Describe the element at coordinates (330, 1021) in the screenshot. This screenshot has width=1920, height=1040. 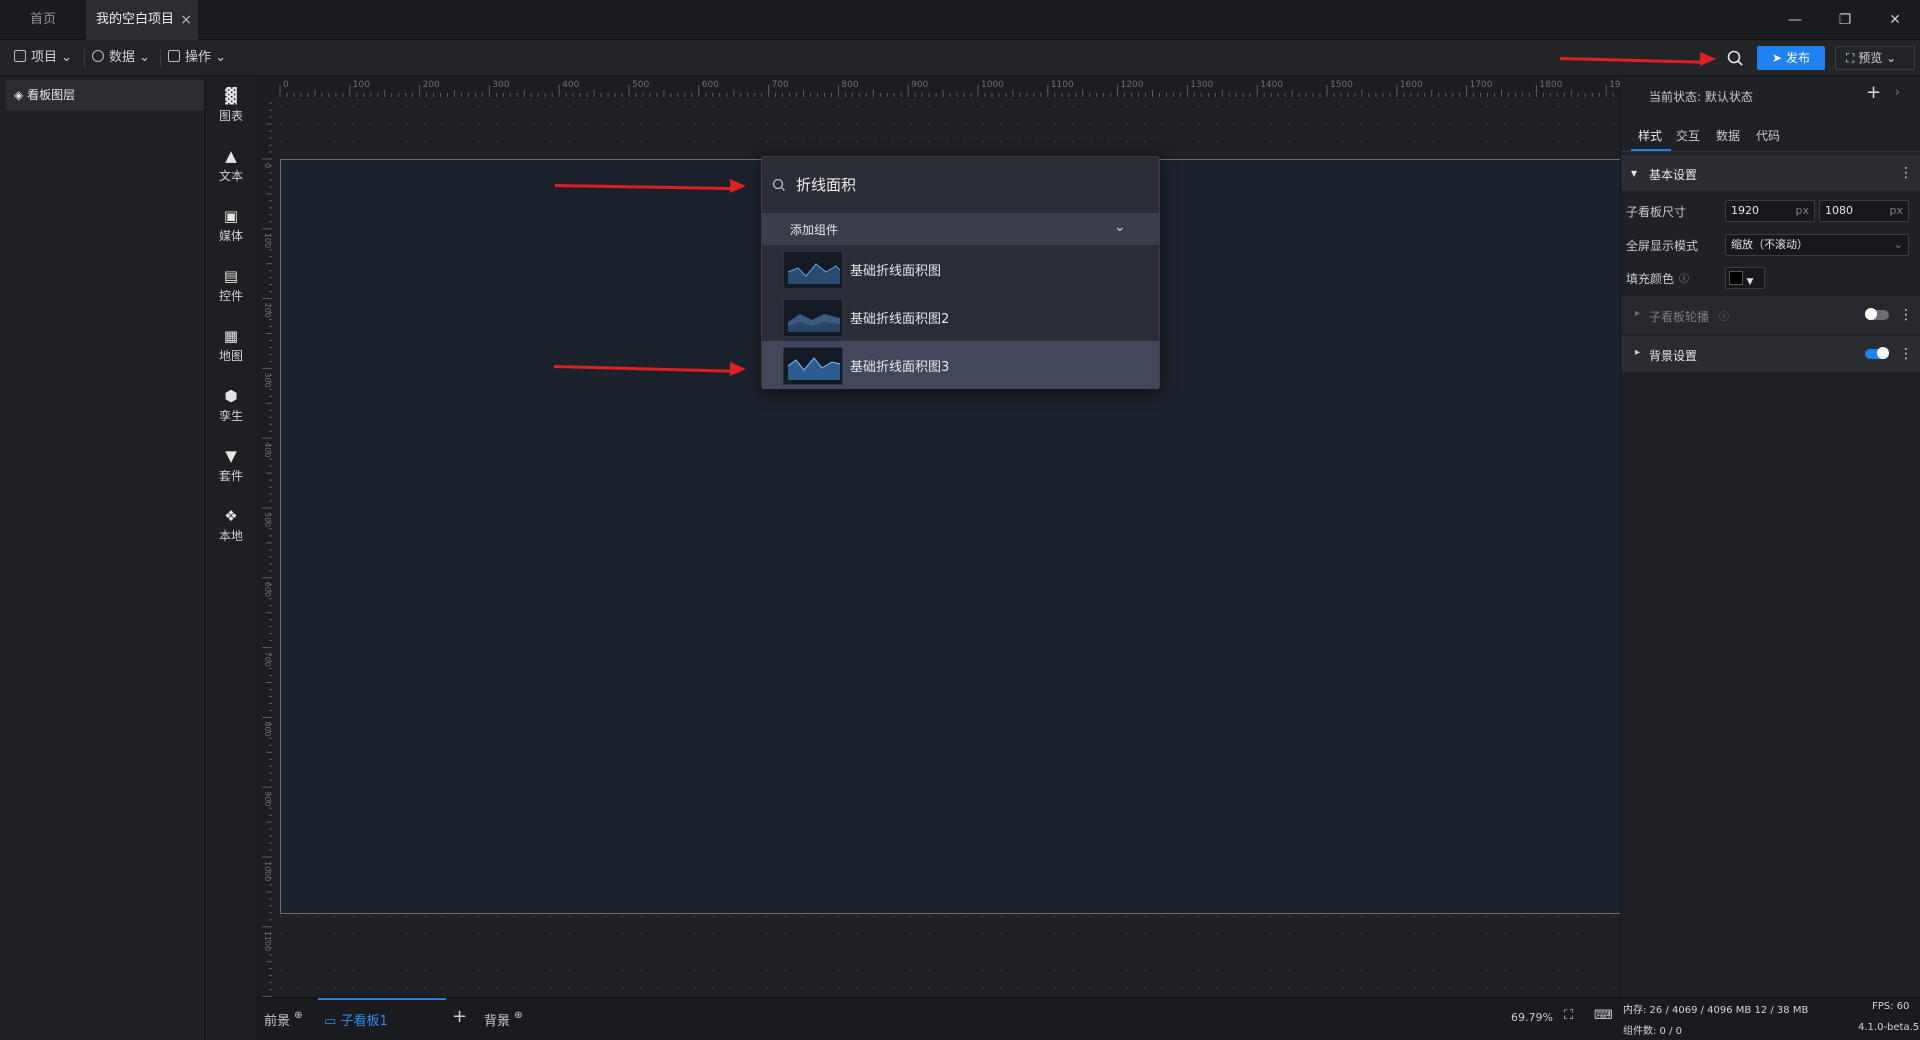
I see `monitor-icon: ▭` at that location.